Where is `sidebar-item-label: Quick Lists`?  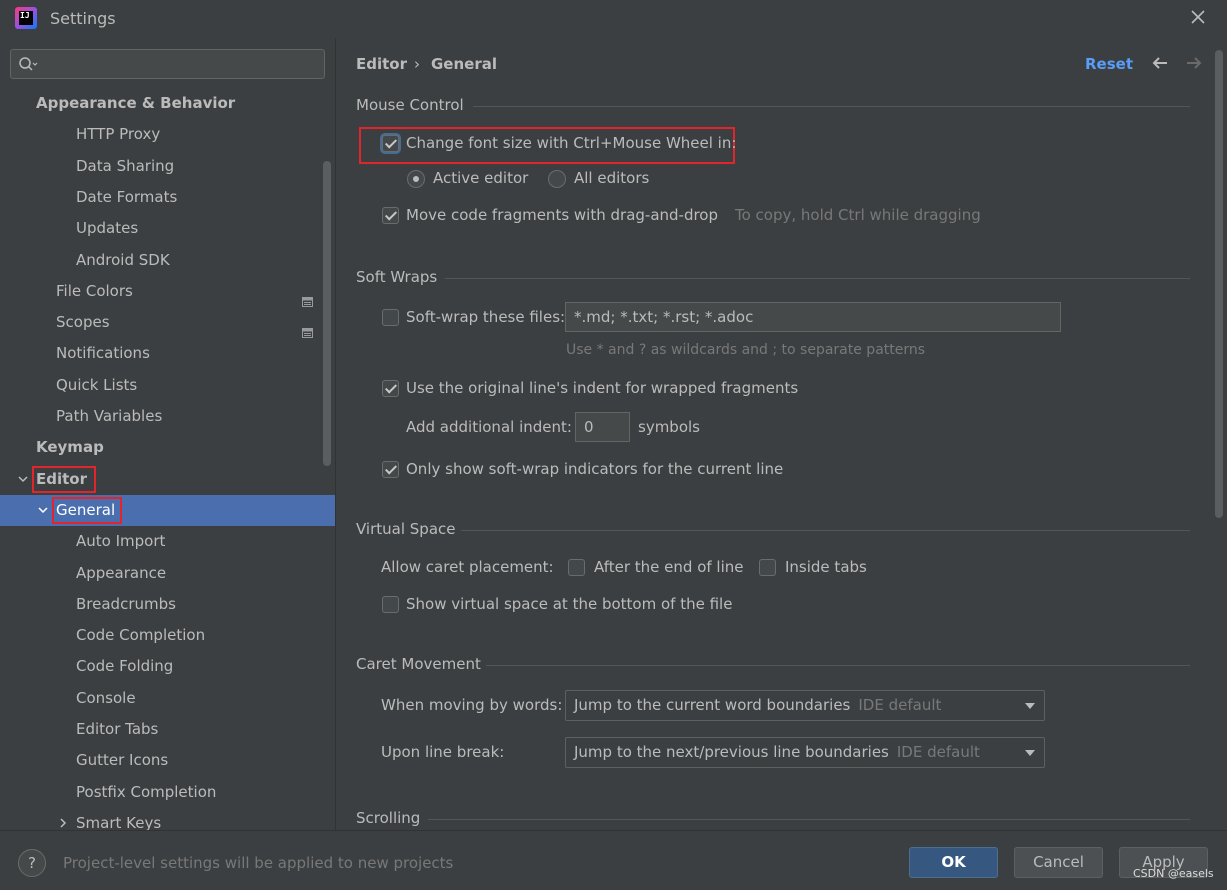 sidebar-item-label: Quick Lists is located at coordinates (97, 384).